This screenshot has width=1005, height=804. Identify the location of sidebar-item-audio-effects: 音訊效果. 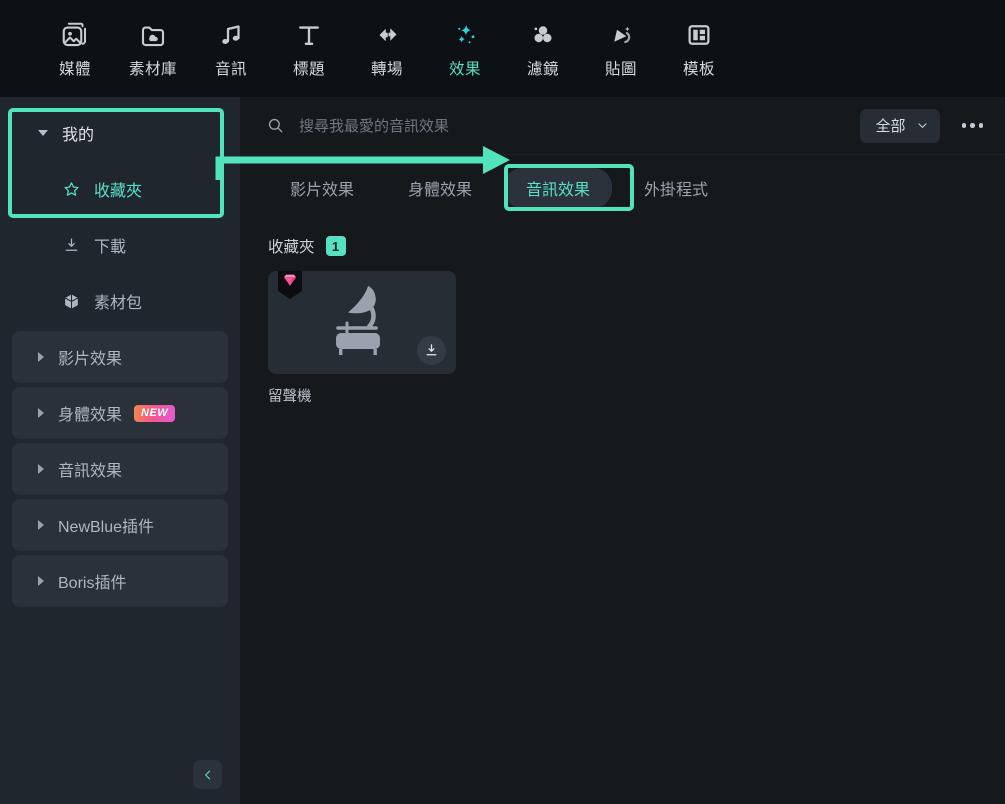
(120, 469).